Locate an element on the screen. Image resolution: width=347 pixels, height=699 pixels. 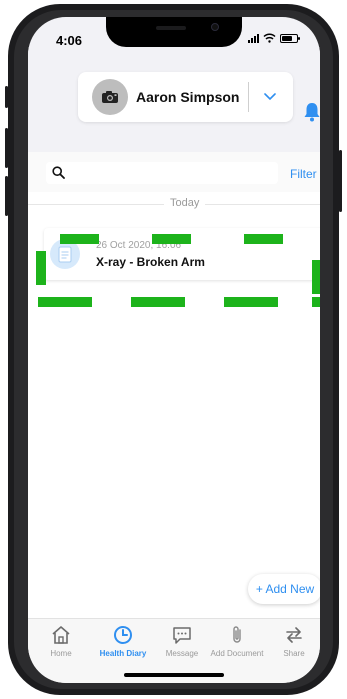
avatar-camera is located at coordinates (110, 97).